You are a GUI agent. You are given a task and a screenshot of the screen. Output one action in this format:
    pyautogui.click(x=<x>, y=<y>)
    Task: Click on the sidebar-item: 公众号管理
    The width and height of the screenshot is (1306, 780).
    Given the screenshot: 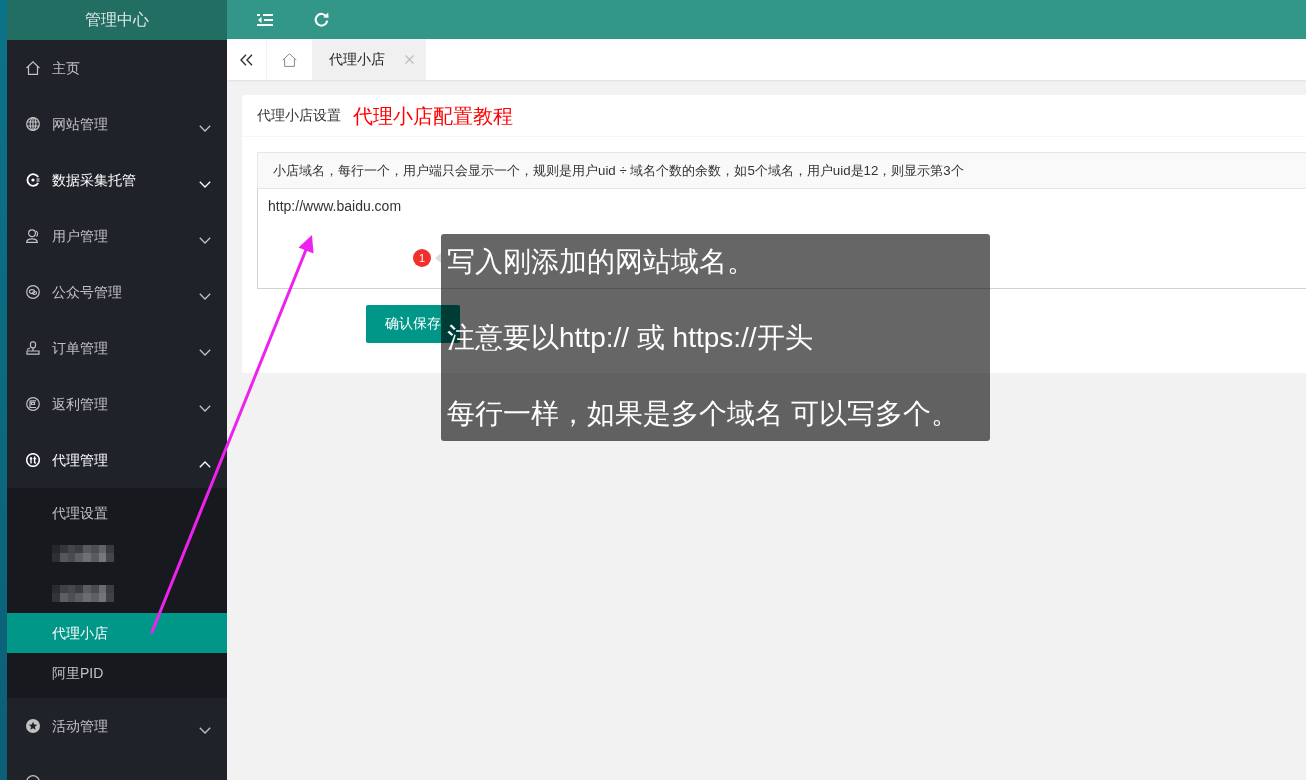 What is the action you would take?
    pyautogui.click(x=117, y=292)
    